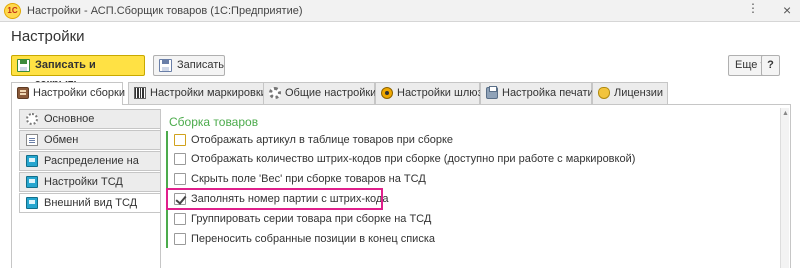 This screenshot has width=800, height=268. I want to click on sidebar-item-label: Внешний вид ТСД, so click(91, 203).